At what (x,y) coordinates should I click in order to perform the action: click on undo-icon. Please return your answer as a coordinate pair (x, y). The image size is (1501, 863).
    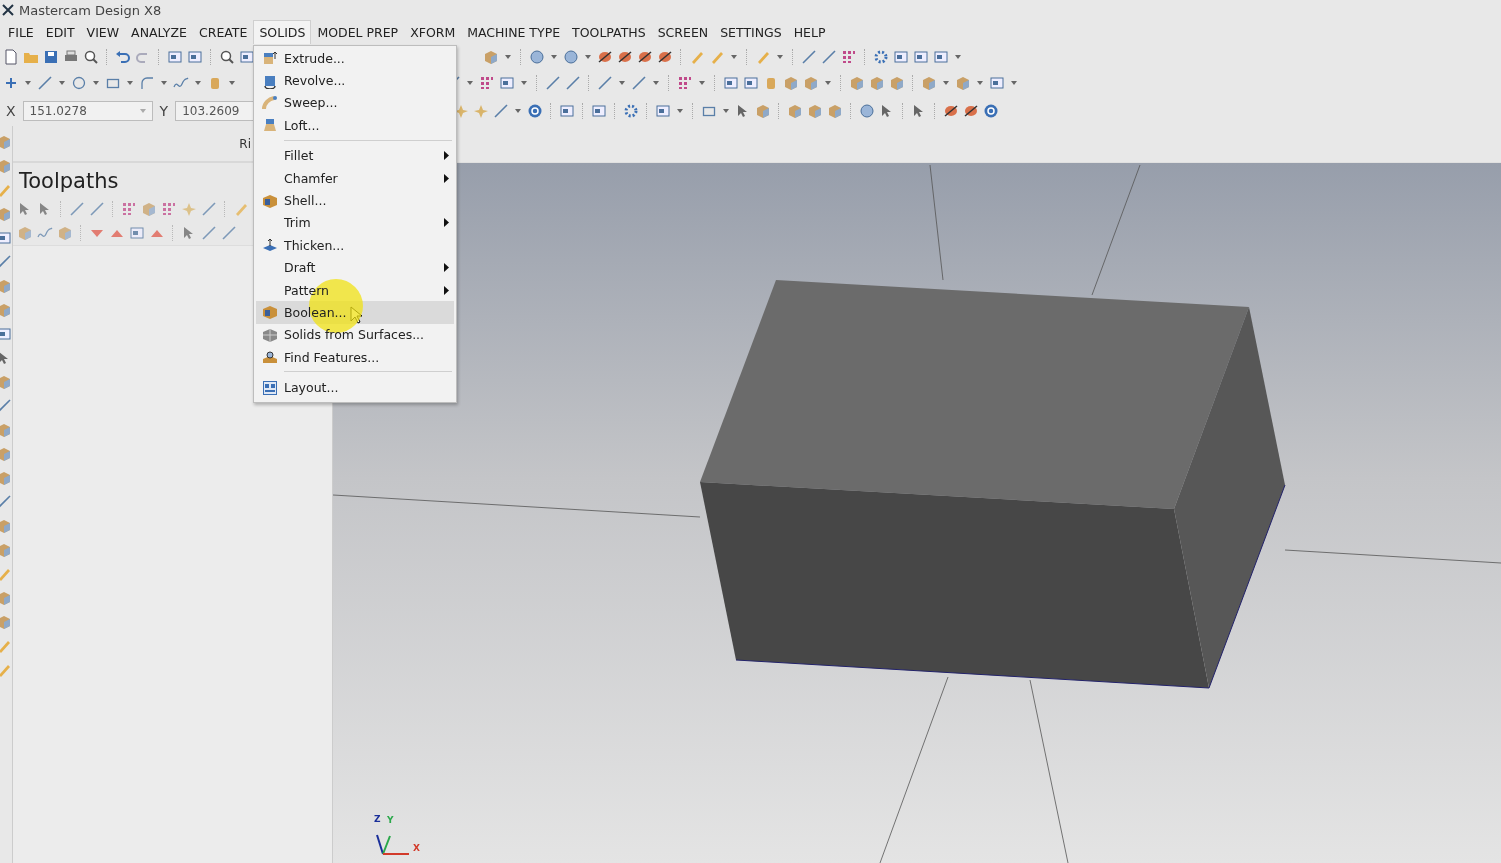
    Looking at the image, I should click on (123, 57).